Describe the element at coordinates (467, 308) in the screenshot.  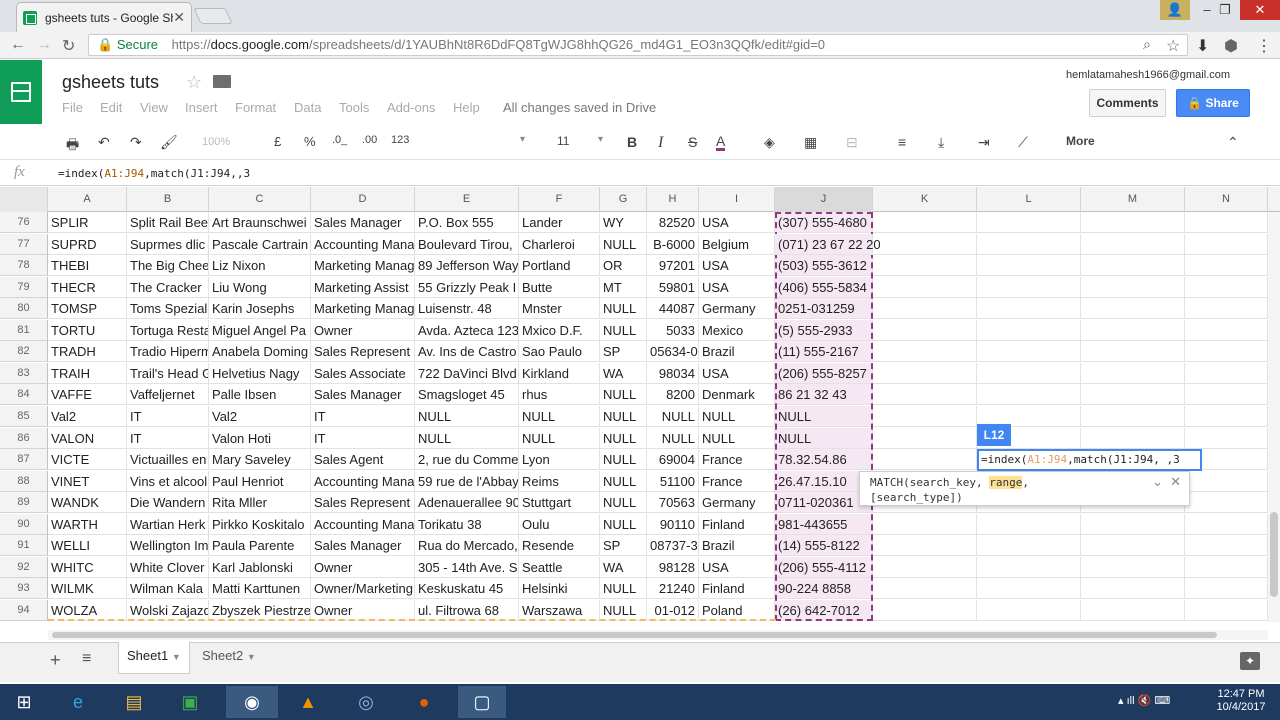
I see `table-cell: Luisenstr. 48` at that location.